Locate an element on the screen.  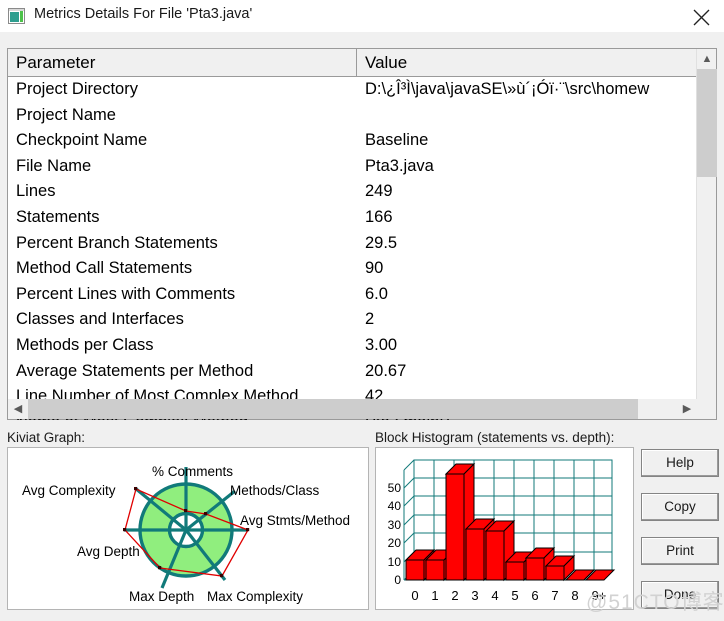
kiviat-panel-label: Kiviat Graph: is located at coordinates (46, 437).